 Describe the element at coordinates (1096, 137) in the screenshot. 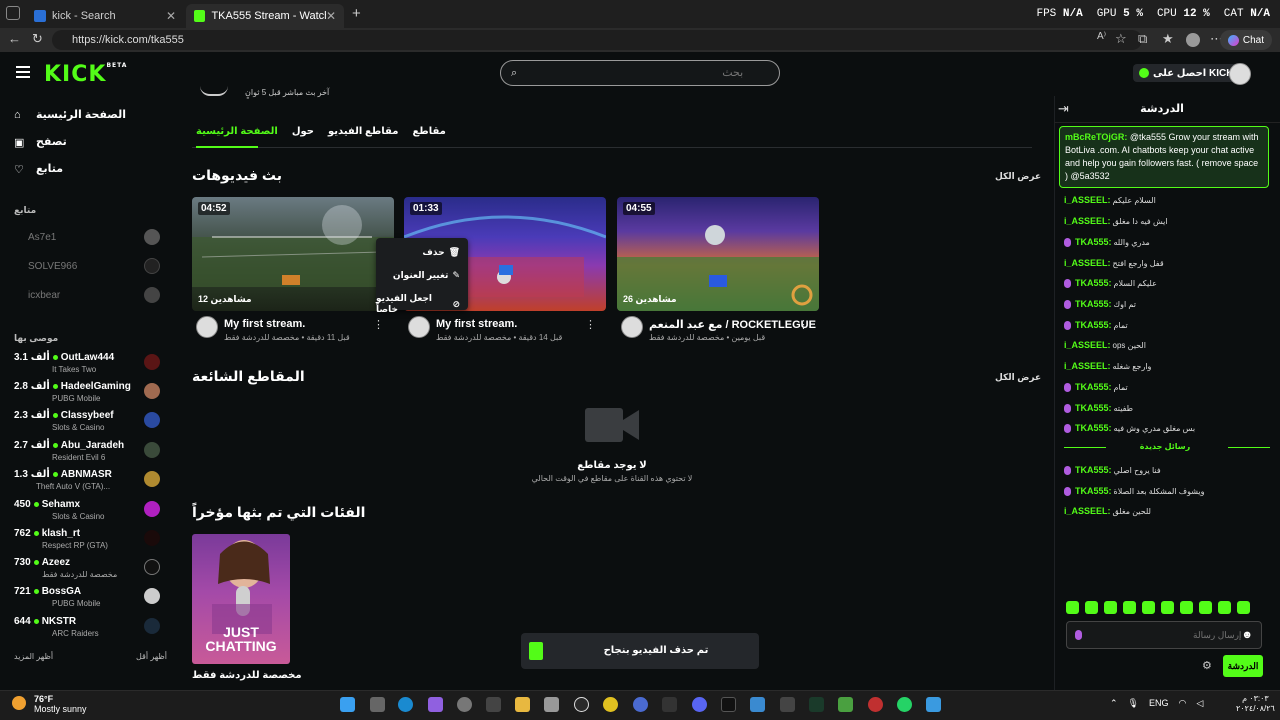

I see `pinned-user: mBcReTOjGR:` at that location.